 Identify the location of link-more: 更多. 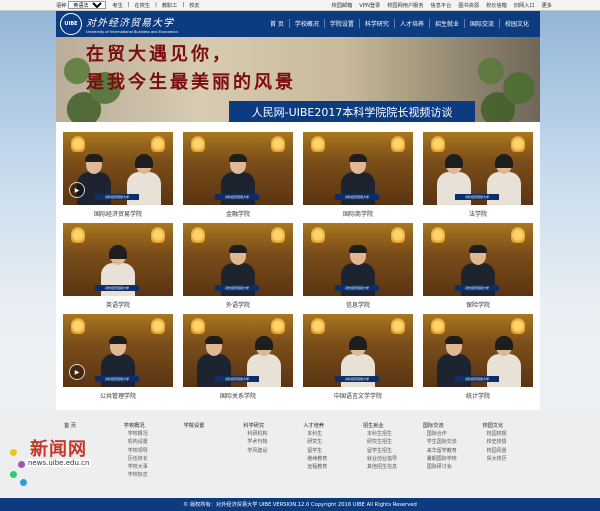
(547, 5).